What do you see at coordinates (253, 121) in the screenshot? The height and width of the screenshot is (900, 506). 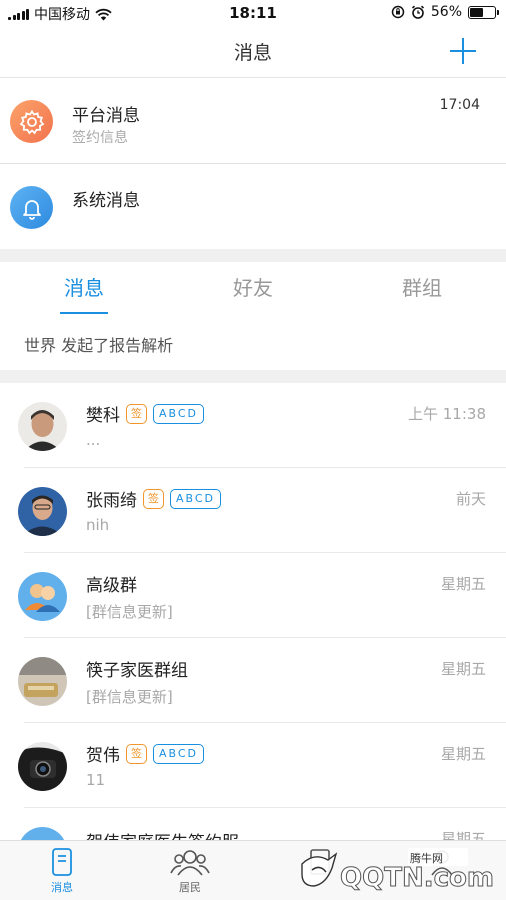 I see `platform-message-row: 平台消息 签约信息 17:04` at bounding box center [253, 121].